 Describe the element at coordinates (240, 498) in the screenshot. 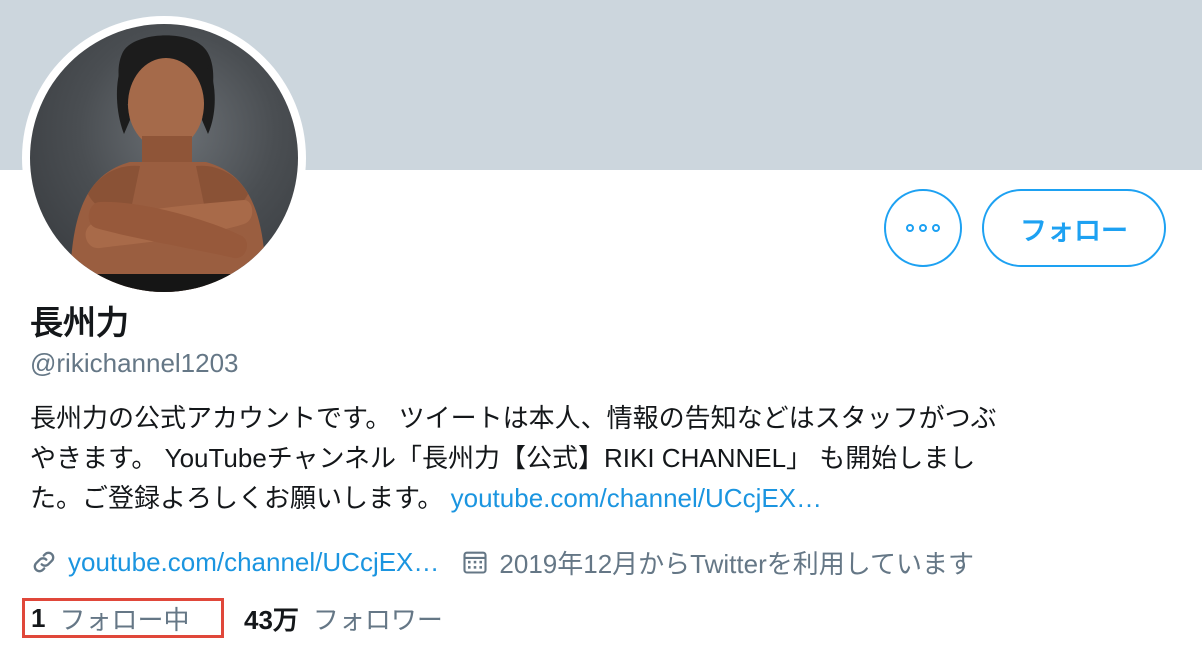

I see `bio-text: た。ご登録よろしくお願いします。` at that location.